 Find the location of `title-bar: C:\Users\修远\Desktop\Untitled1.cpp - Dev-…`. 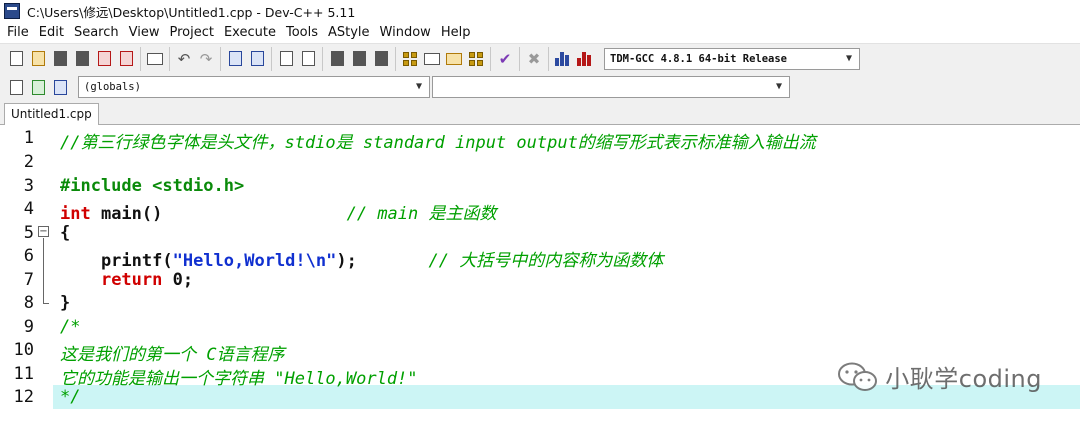

title-bar: C:\Users\修远\Desktop\Untitled1.cpp - Dev-… is located at coordinates (540, 11).